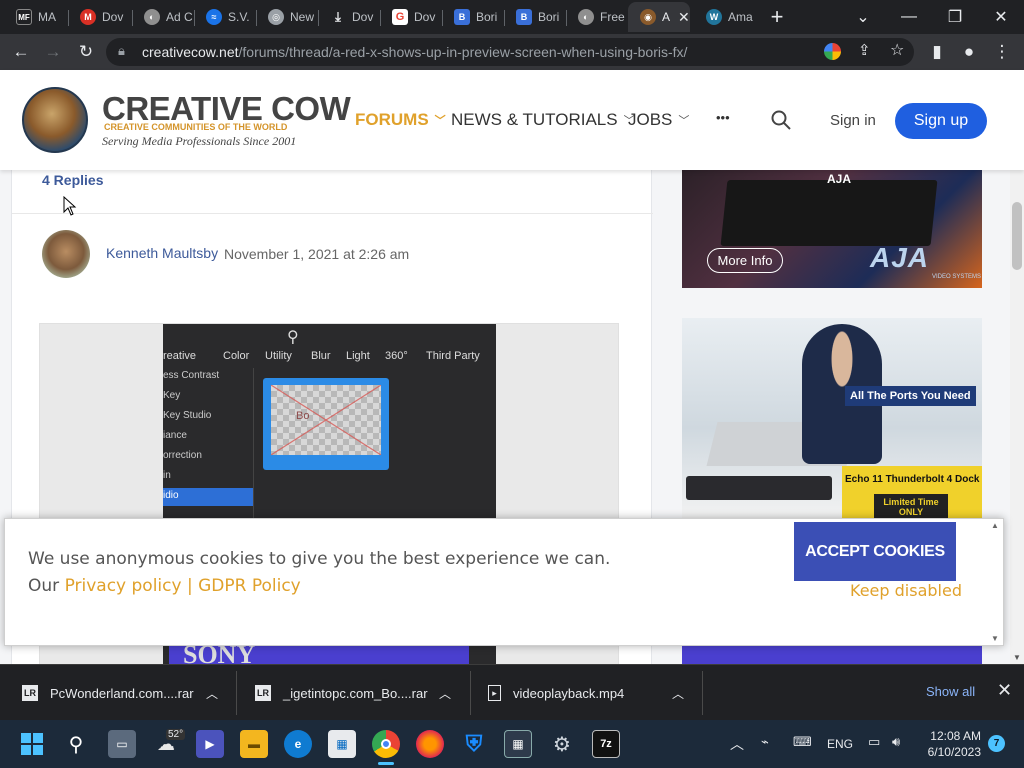 This screenshot has width=1024, height=768. I want to click on volume-icon: 🔊︎, so click(896, 742).